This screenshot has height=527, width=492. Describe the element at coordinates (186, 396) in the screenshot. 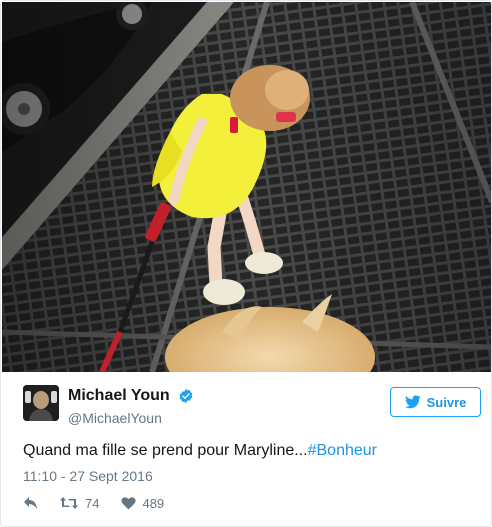

I see `verified-badge-icon` at that location.